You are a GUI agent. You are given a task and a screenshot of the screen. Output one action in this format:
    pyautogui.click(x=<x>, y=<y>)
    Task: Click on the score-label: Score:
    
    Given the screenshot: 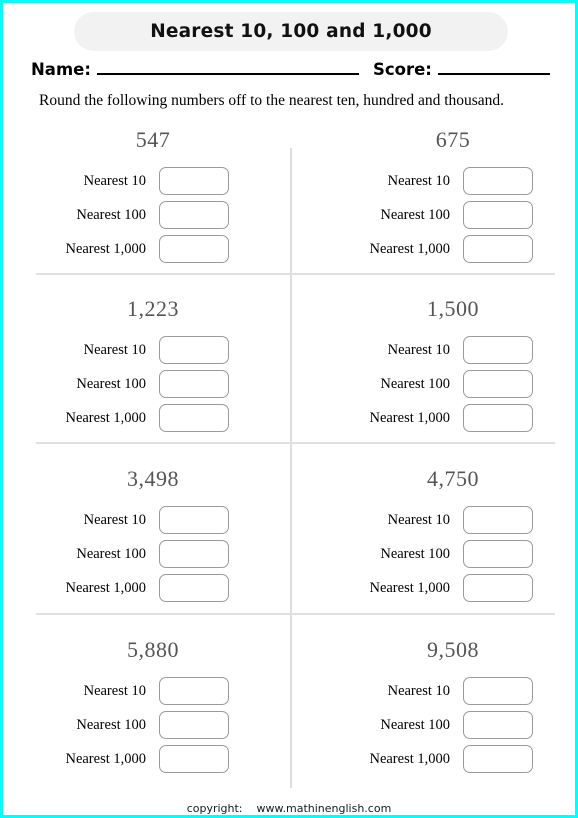 What is the action you would take?
    pyautogui.click(x=402, y=69)
    